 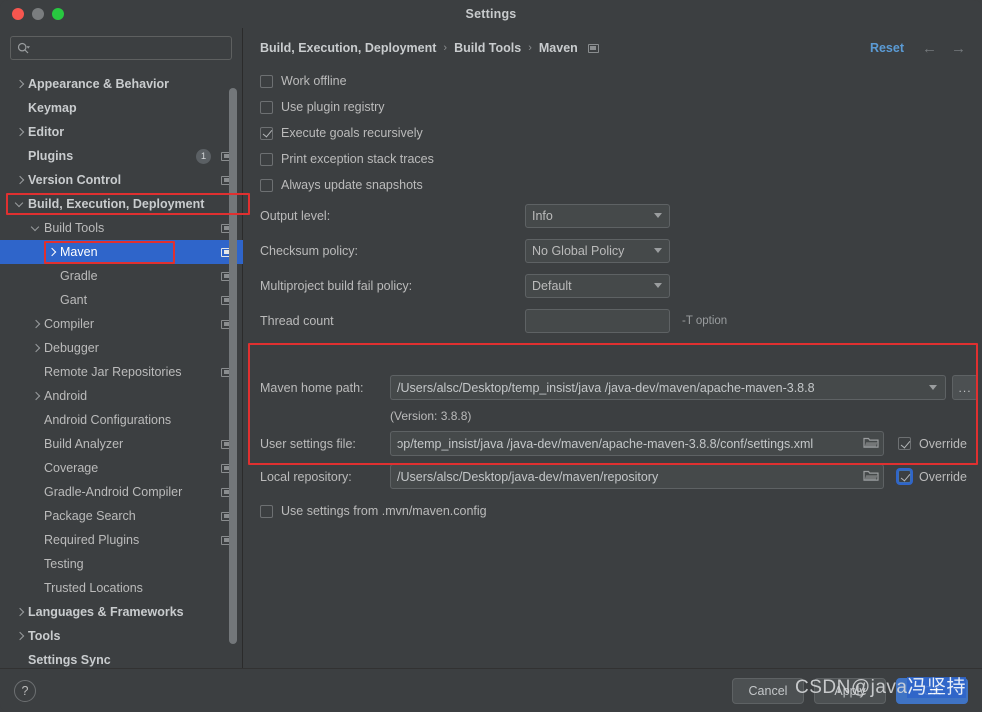 I want to click on checkbox-work-offline, so click(x=266, y=81).